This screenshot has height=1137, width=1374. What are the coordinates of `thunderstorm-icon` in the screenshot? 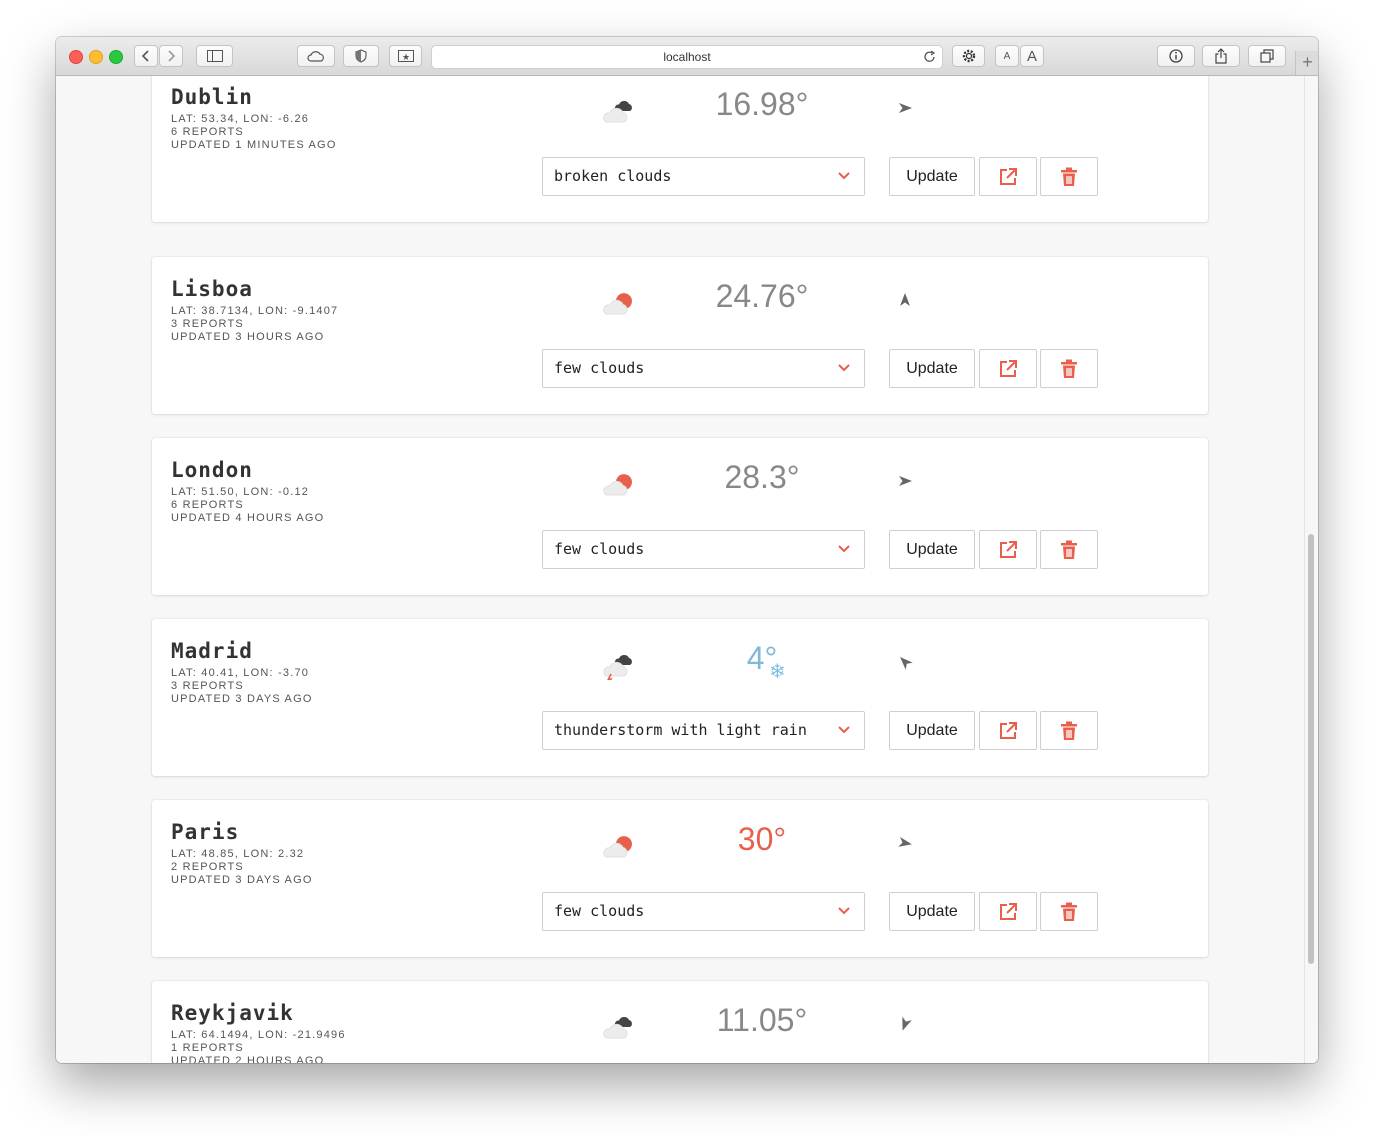 It's located at (617, 667).